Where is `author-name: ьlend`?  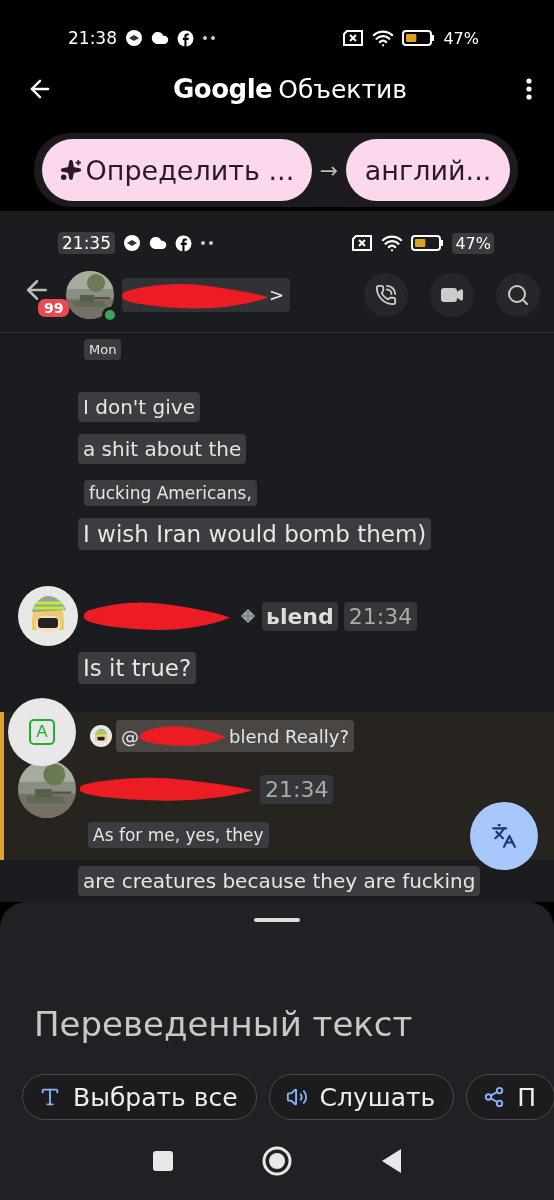 author-name: ьlend is located at coordinates (300, 616).